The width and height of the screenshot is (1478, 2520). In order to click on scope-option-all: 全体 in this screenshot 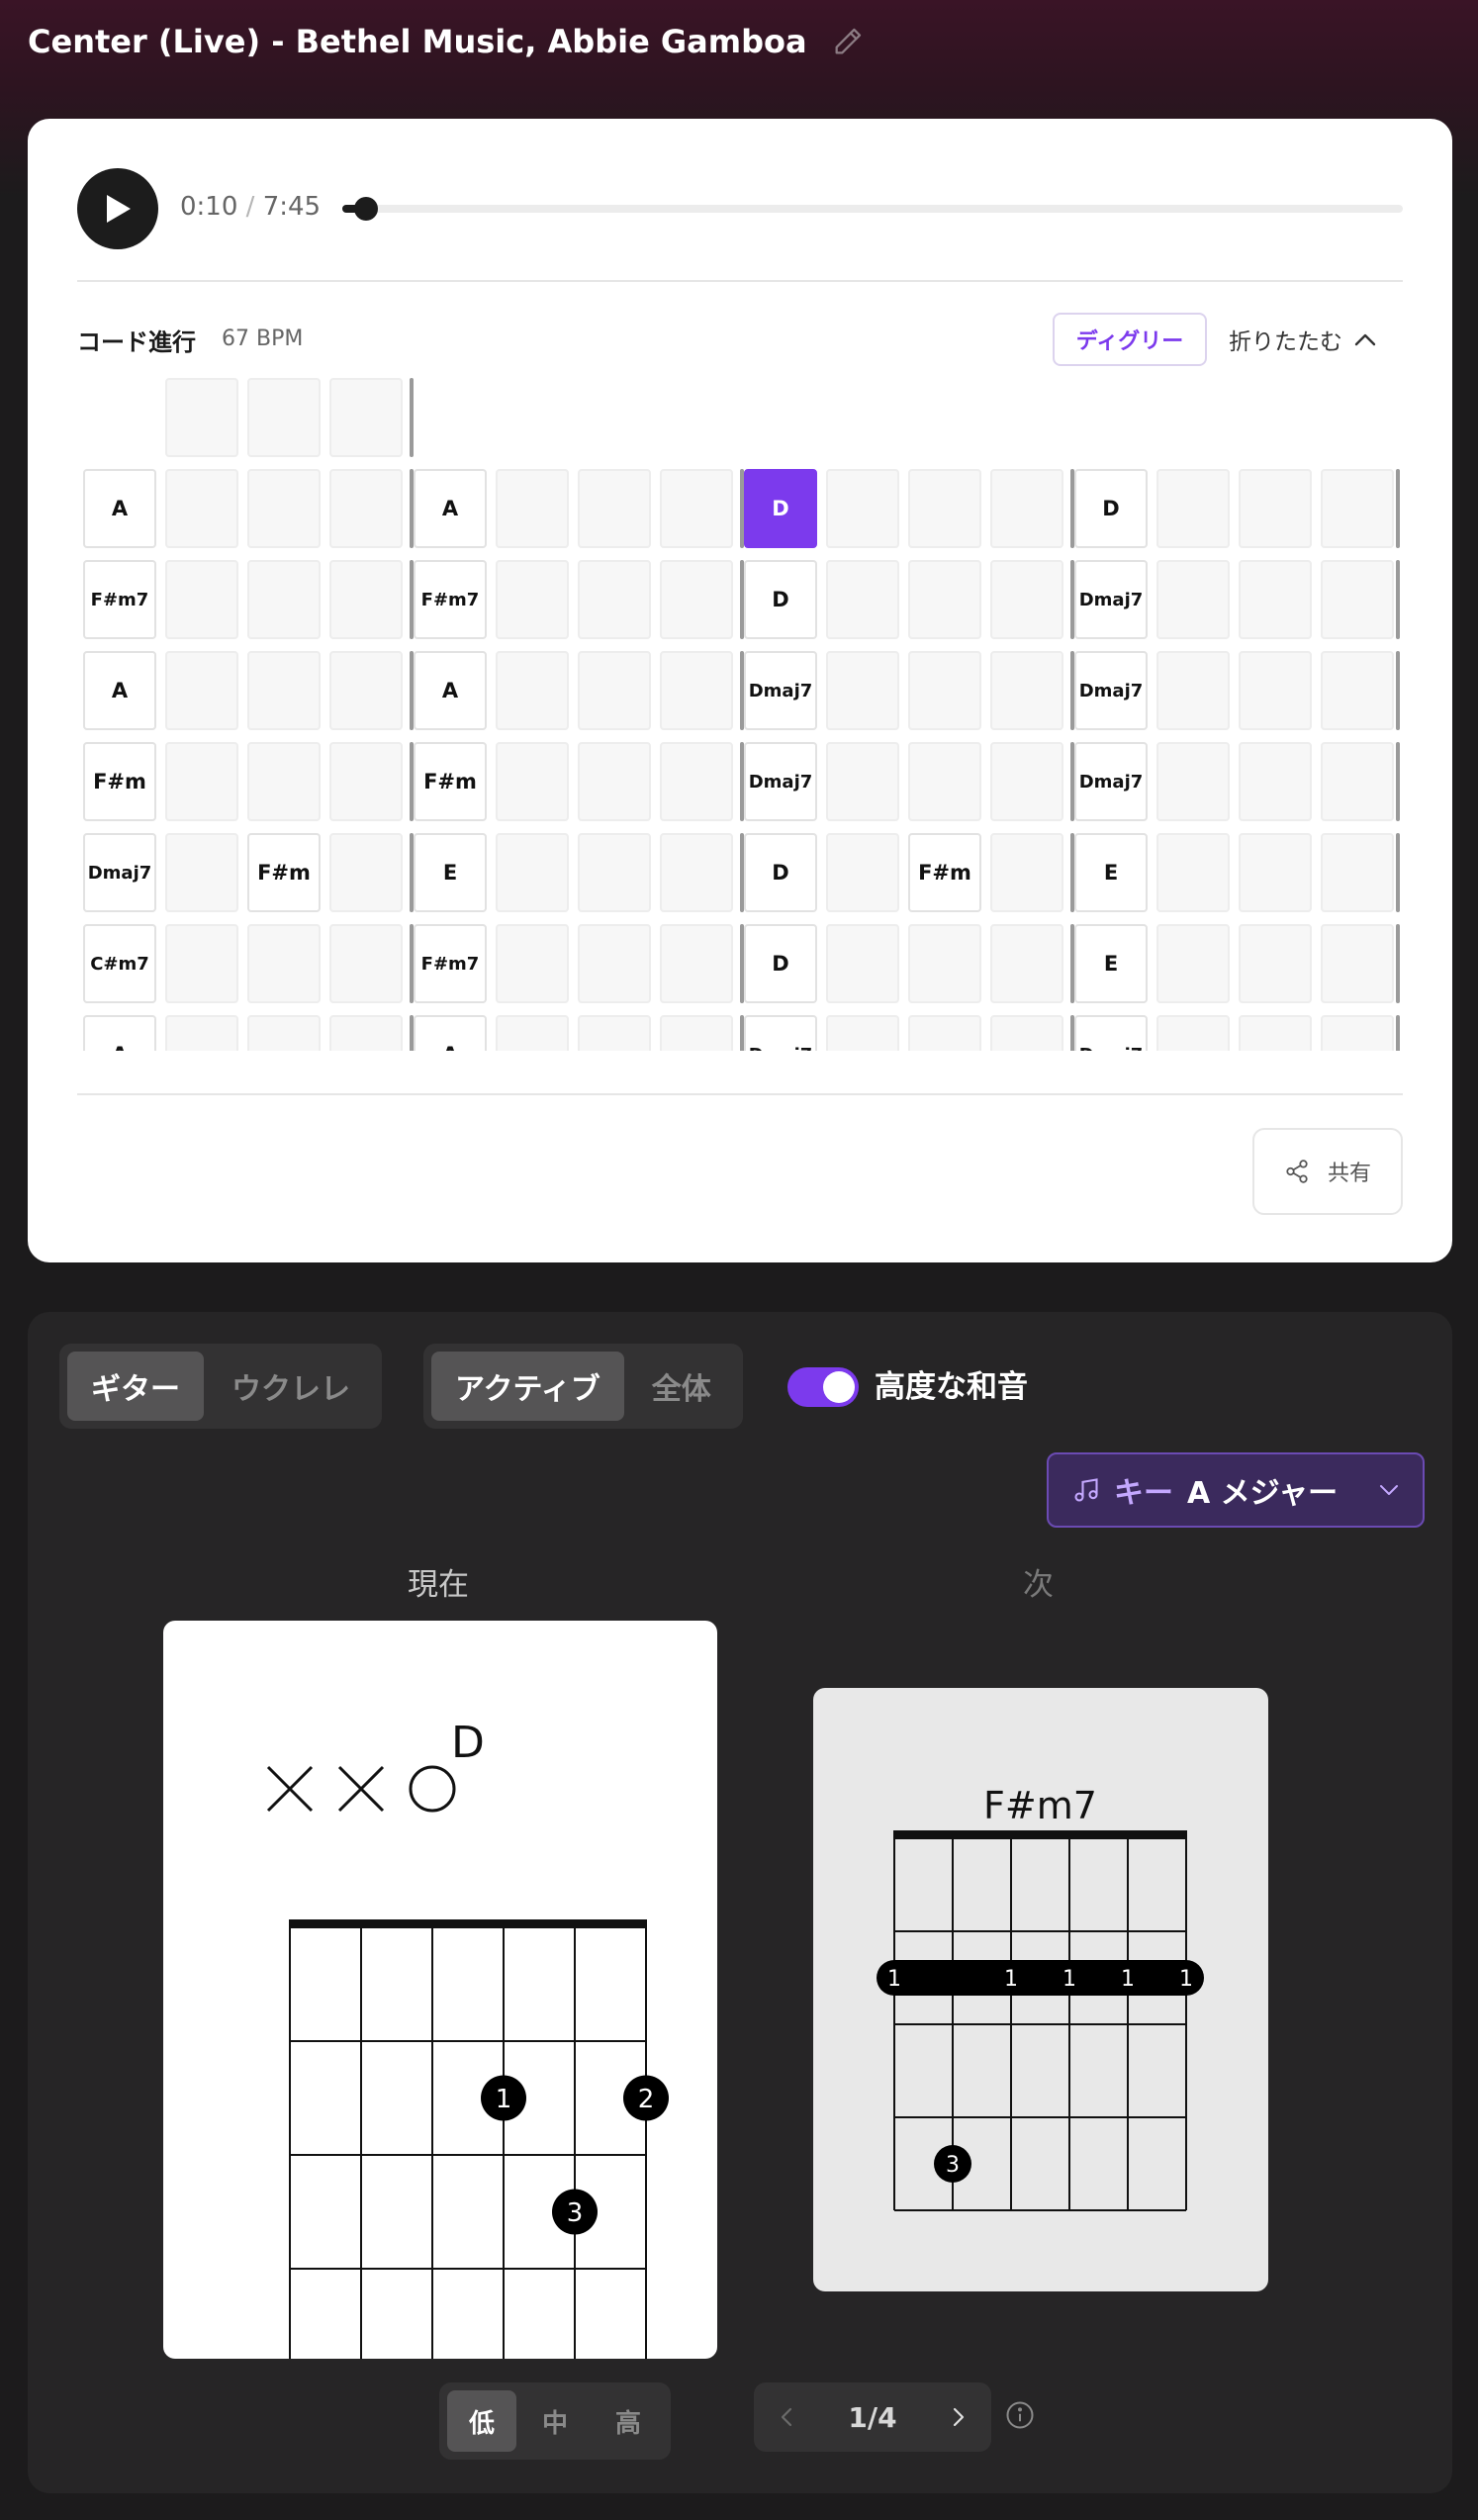, I will do `click(681, 1386)`.